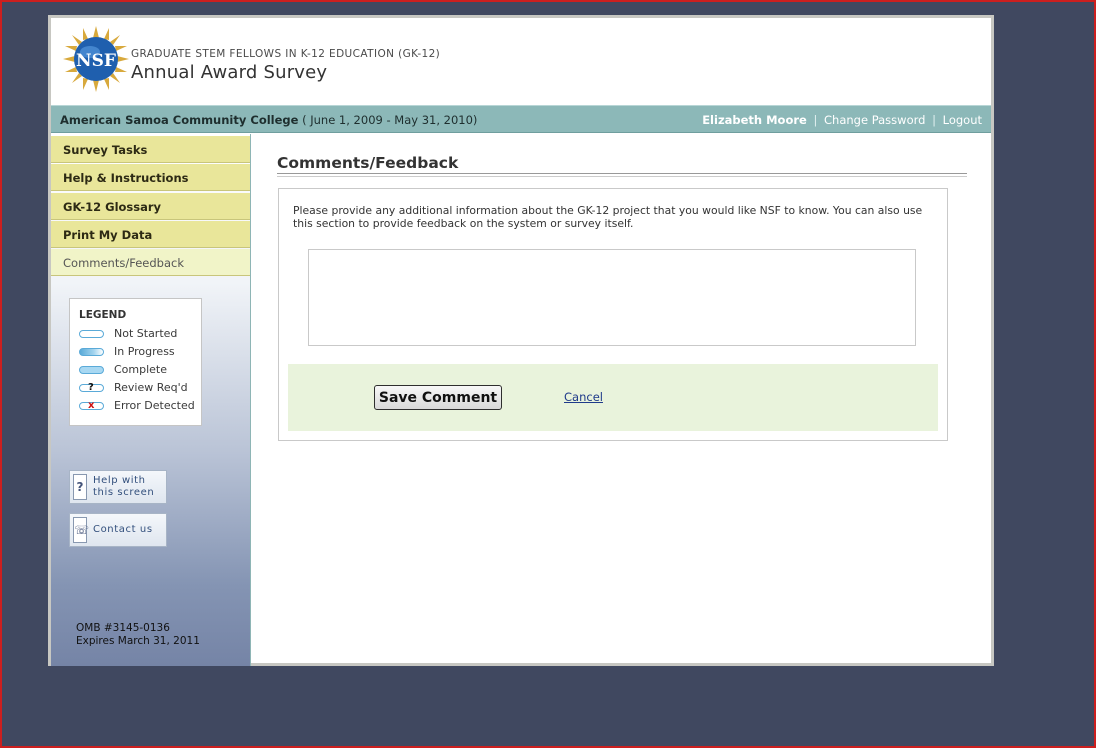 The height and width of the screenshot is (748, 1096). Describe the element at coordinates (150, 262) in the screenshot. I see `sidebar-item-comments-feedback: Comments/Feedback` at that location.